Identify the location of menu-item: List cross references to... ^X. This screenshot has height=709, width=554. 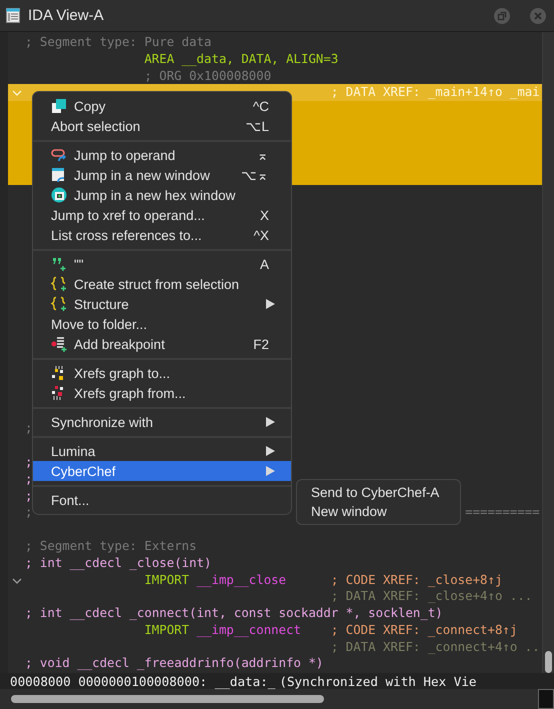
(162, 235).